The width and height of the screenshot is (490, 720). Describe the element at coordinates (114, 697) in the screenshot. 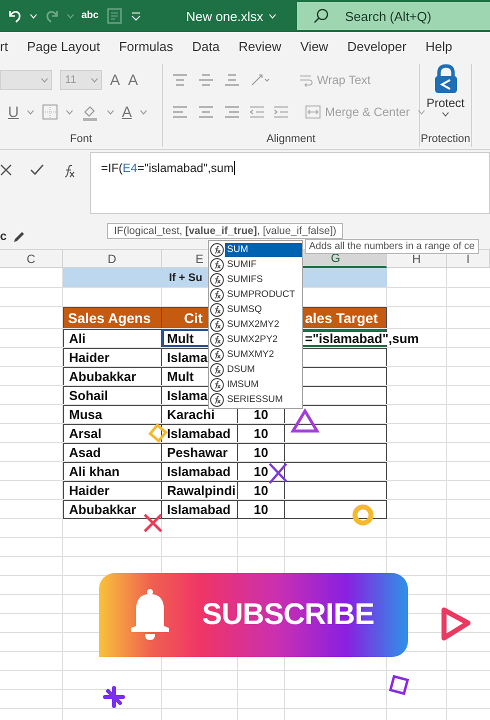

I see `sparkle-shape` at that location.